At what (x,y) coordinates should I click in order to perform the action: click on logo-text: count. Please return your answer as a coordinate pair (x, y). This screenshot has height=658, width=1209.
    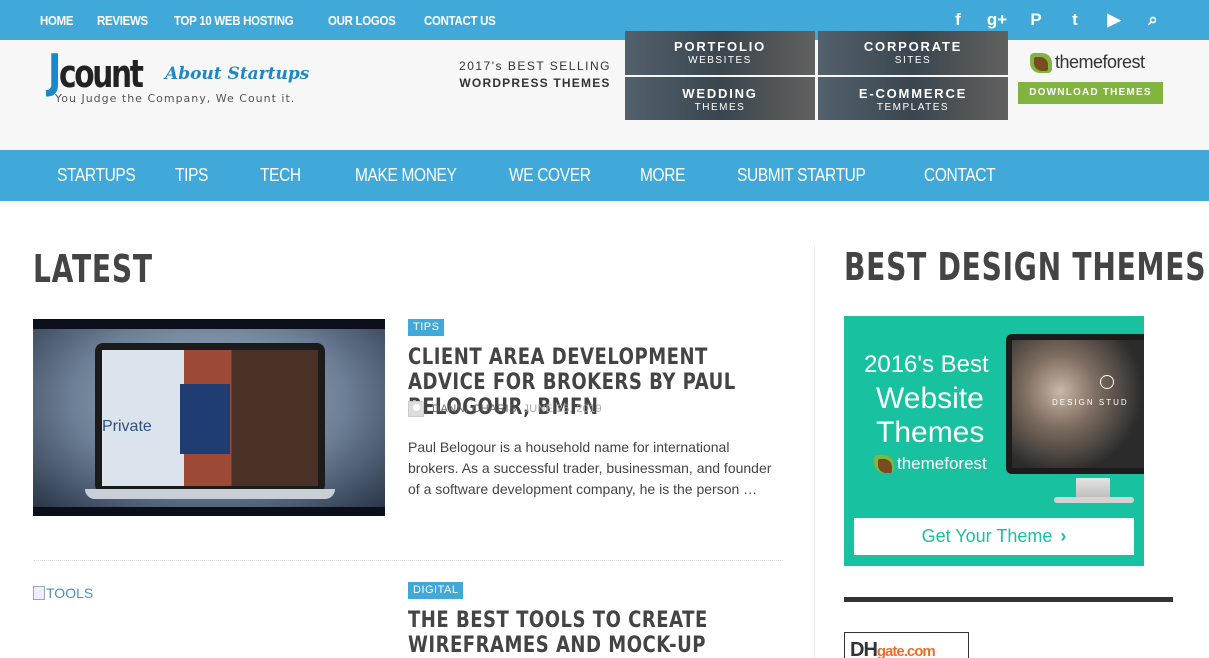
    Looking at the image, I should click on (101, 74).